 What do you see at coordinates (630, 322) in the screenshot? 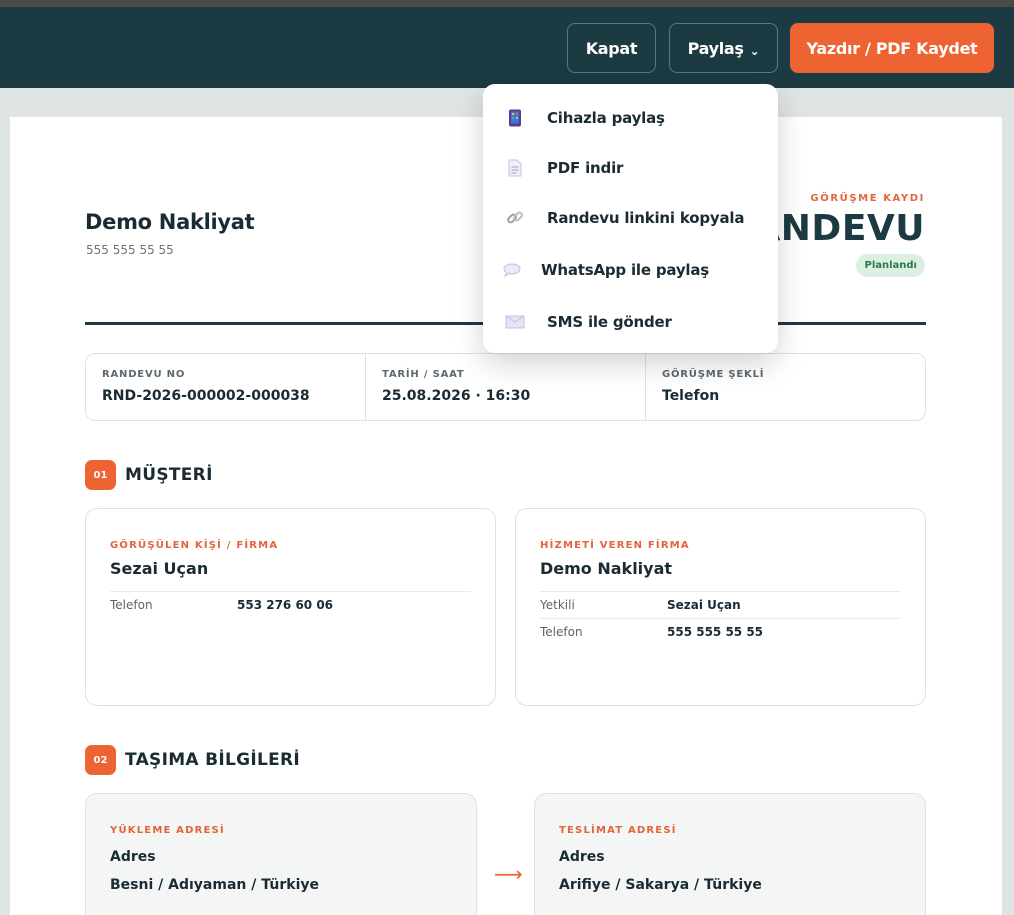
I see `menu-item-sms: SMS ile gönder` at bounding box center [630, 322].